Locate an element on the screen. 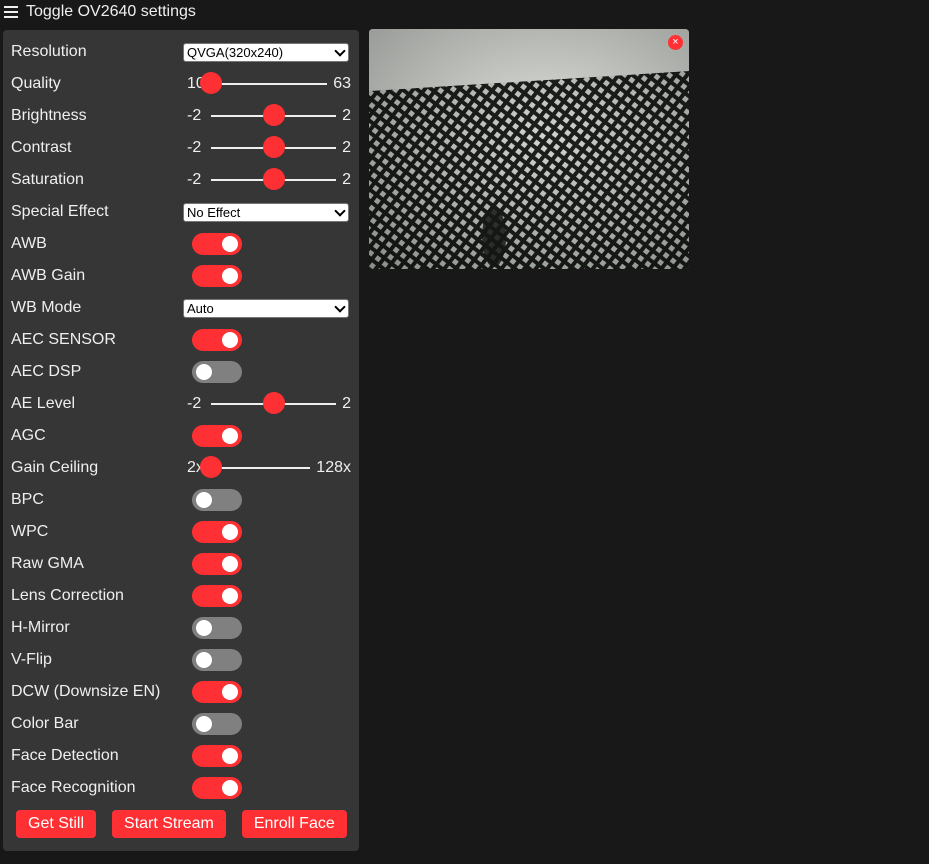 This screenshot has height=864, width=929. awb-gain-row: AWB Gain is located at coordinates (181, 276).